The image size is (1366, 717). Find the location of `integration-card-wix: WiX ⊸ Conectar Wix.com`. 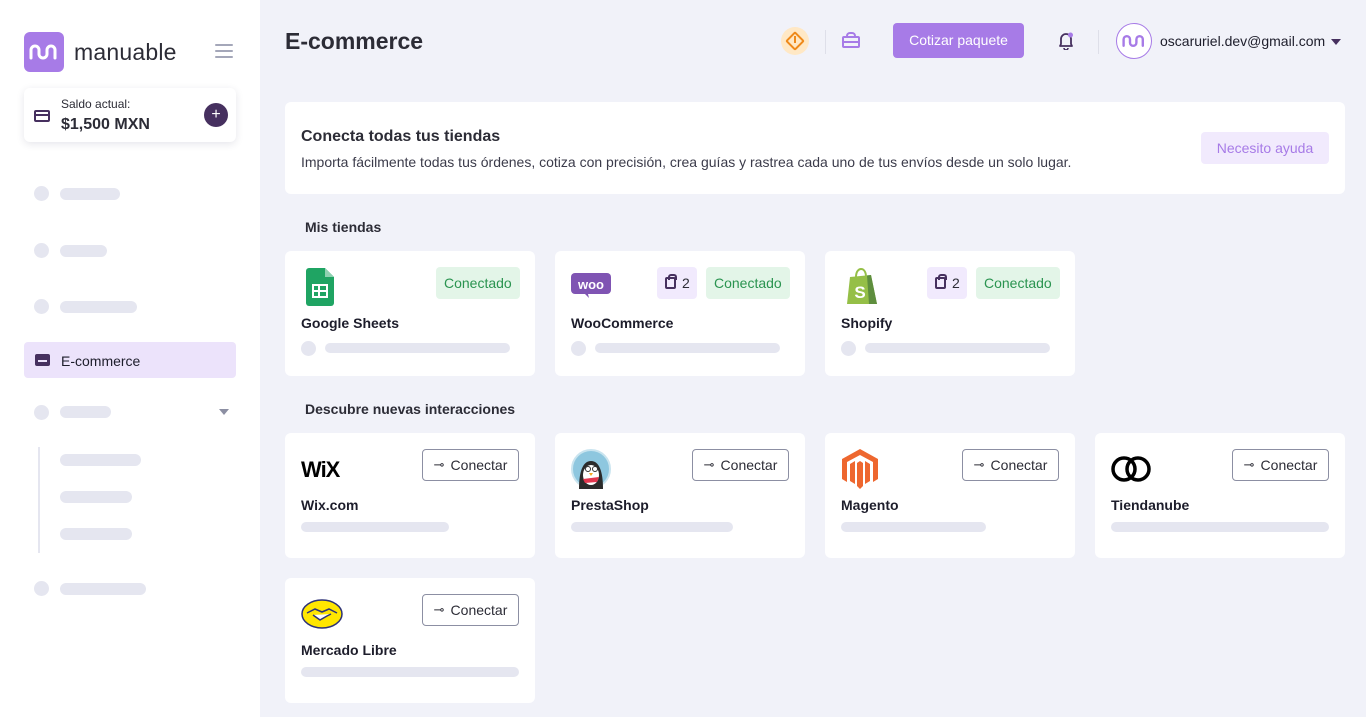

integration-card-wix: WiX ⊸ Conectar Wix.com is located at coordinates (410, 495).